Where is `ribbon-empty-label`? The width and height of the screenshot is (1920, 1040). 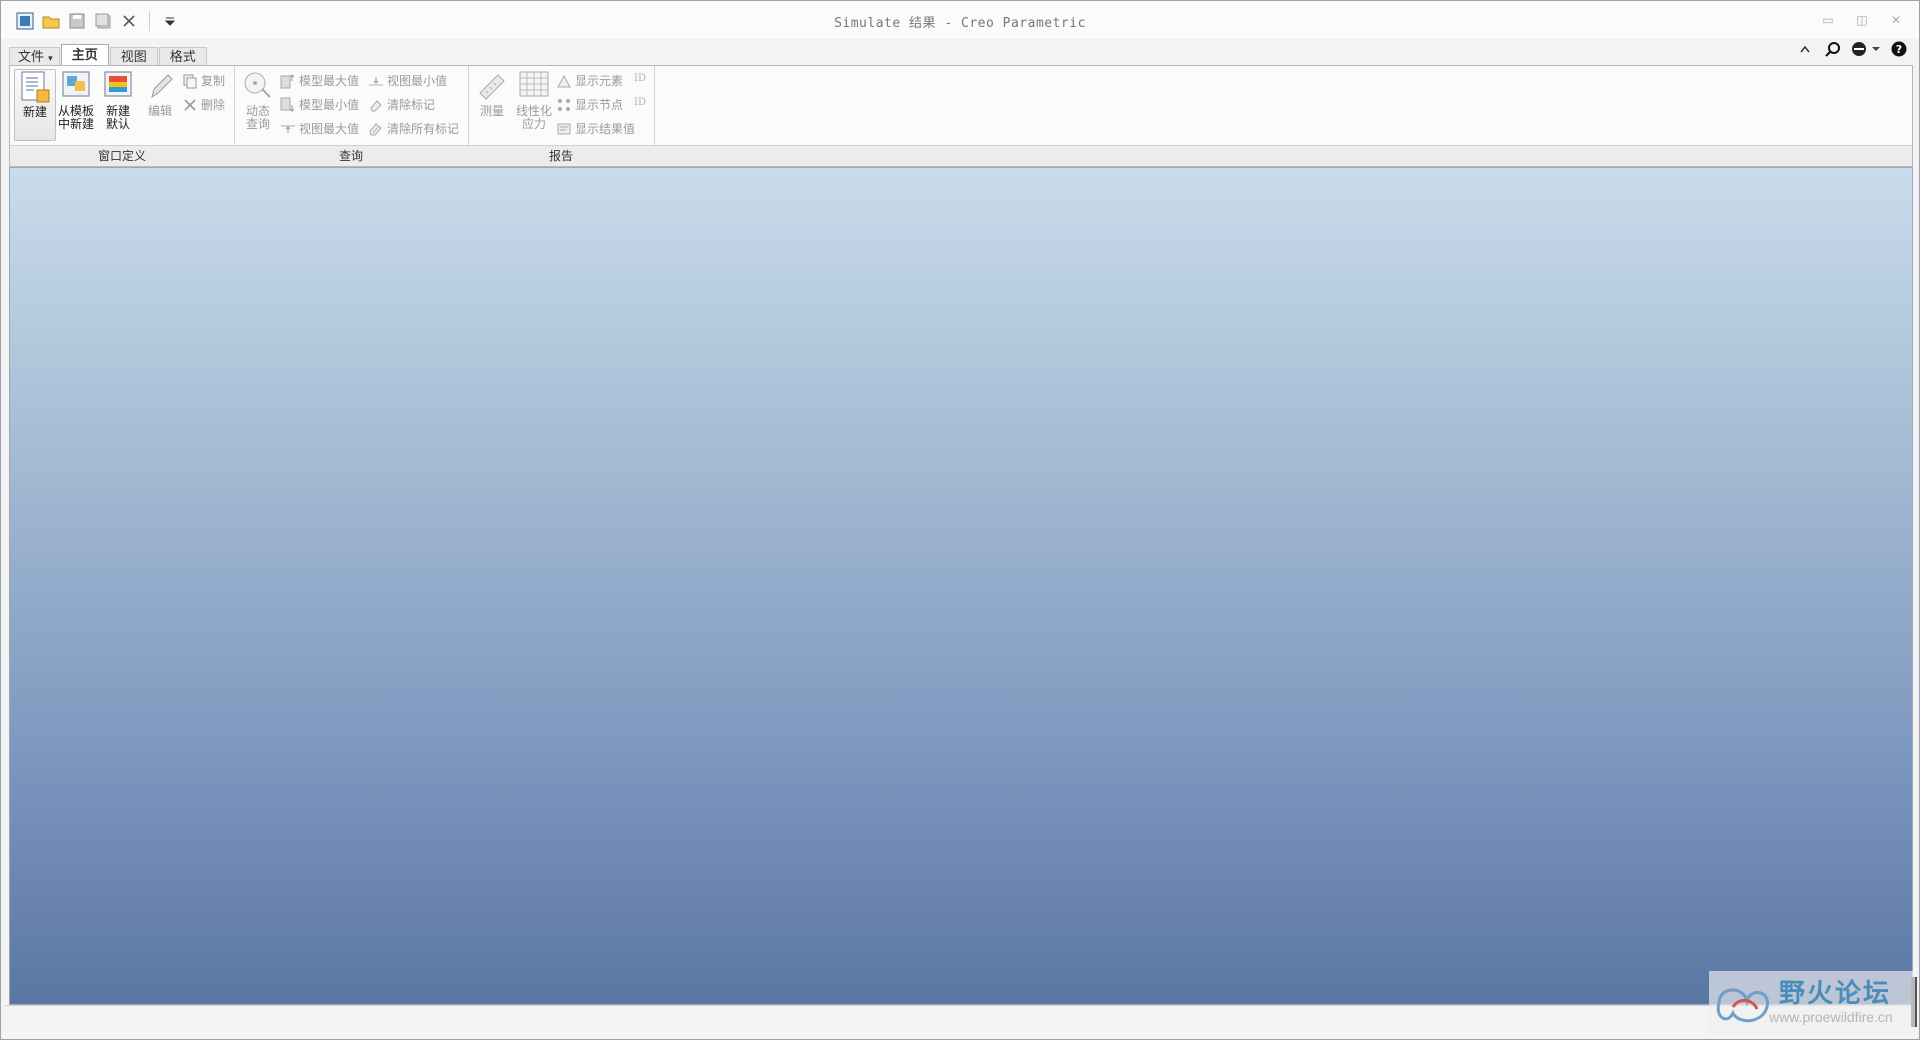
ribbon-empty-label is located at coordinates (1283, 155).